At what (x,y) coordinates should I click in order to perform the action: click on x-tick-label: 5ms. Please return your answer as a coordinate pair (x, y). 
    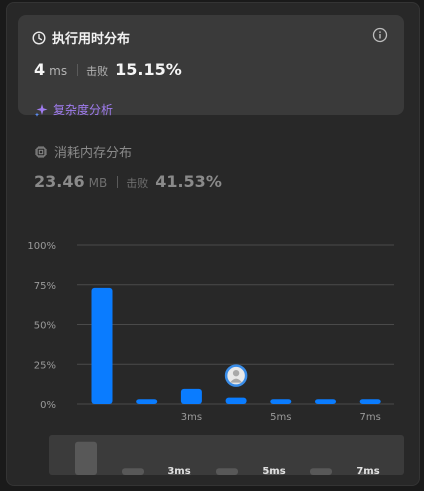
    Looking at the image, I should click on (280, 417).